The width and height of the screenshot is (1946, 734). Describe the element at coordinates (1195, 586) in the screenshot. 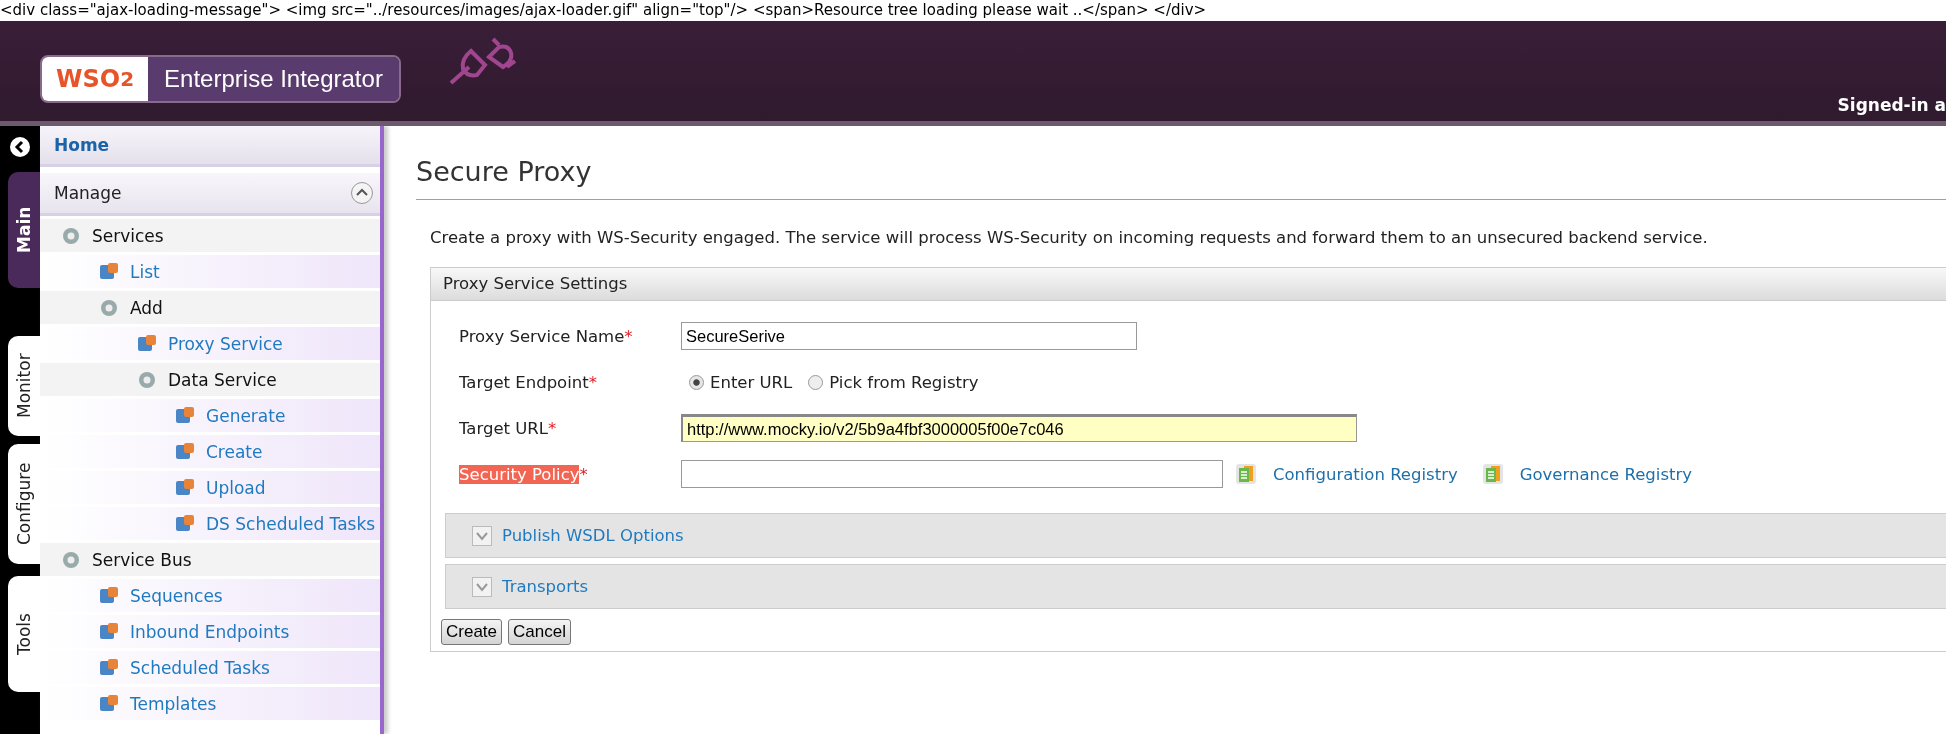

I see `collapsible-section: Transports` at that location.